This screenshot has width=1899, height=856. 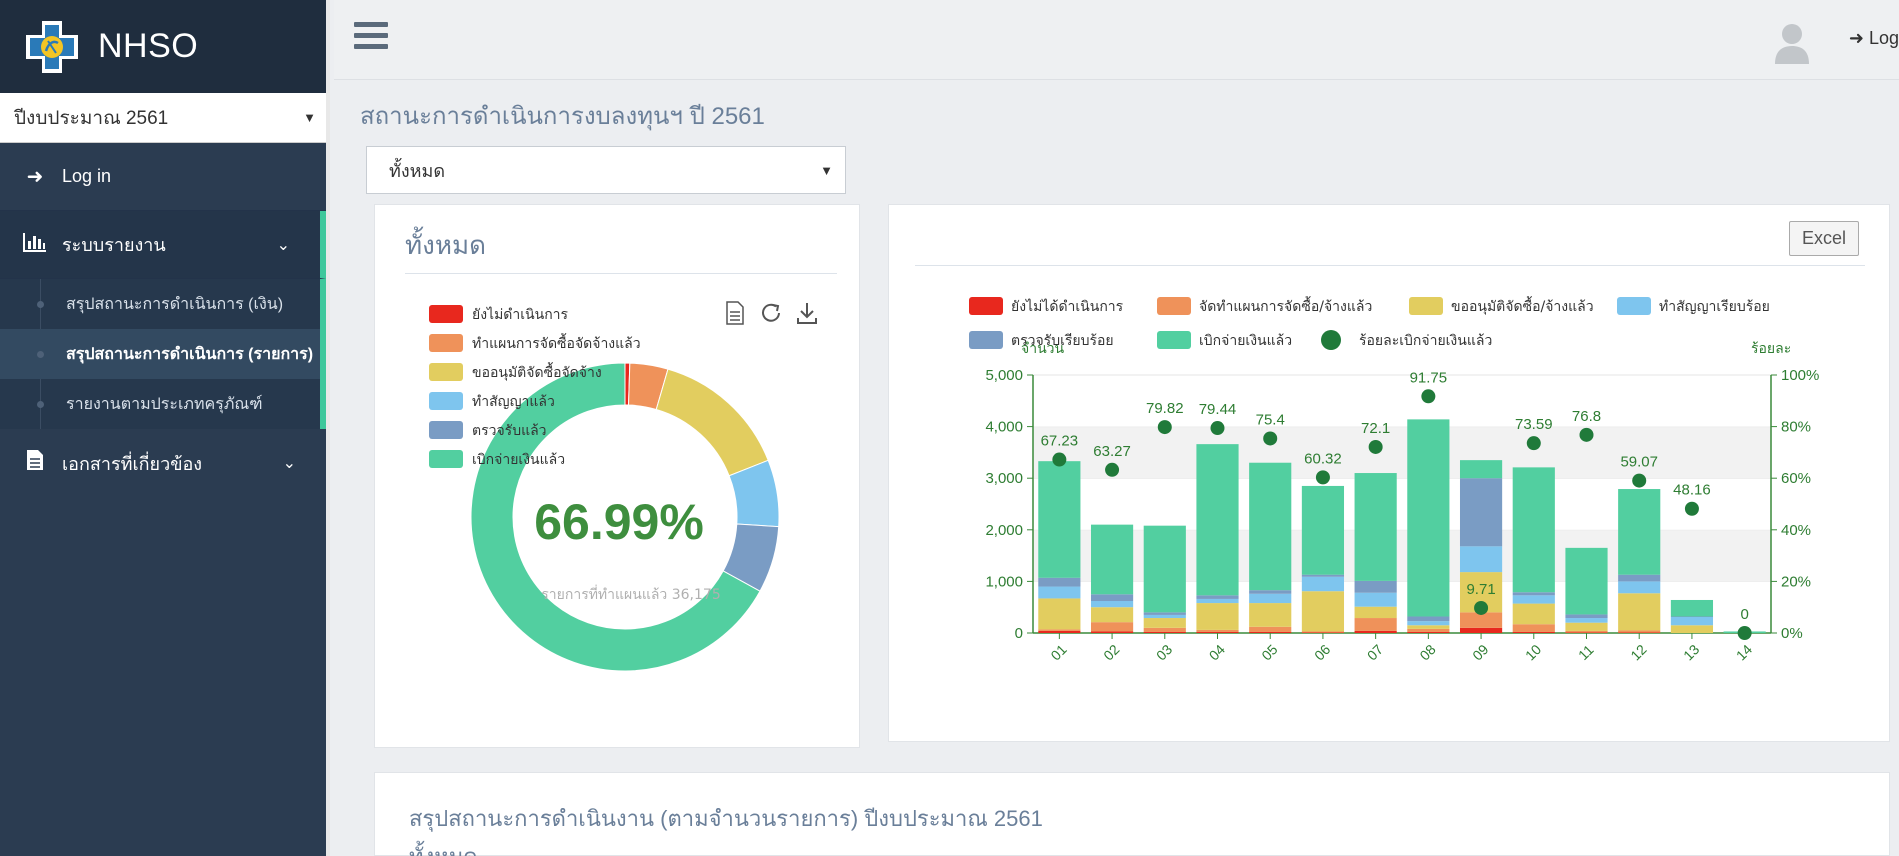 I want to click on sidebar-item-status-money: สรุปสถานะการดำเนินการ (เงิน), so click(x=160, y=304).